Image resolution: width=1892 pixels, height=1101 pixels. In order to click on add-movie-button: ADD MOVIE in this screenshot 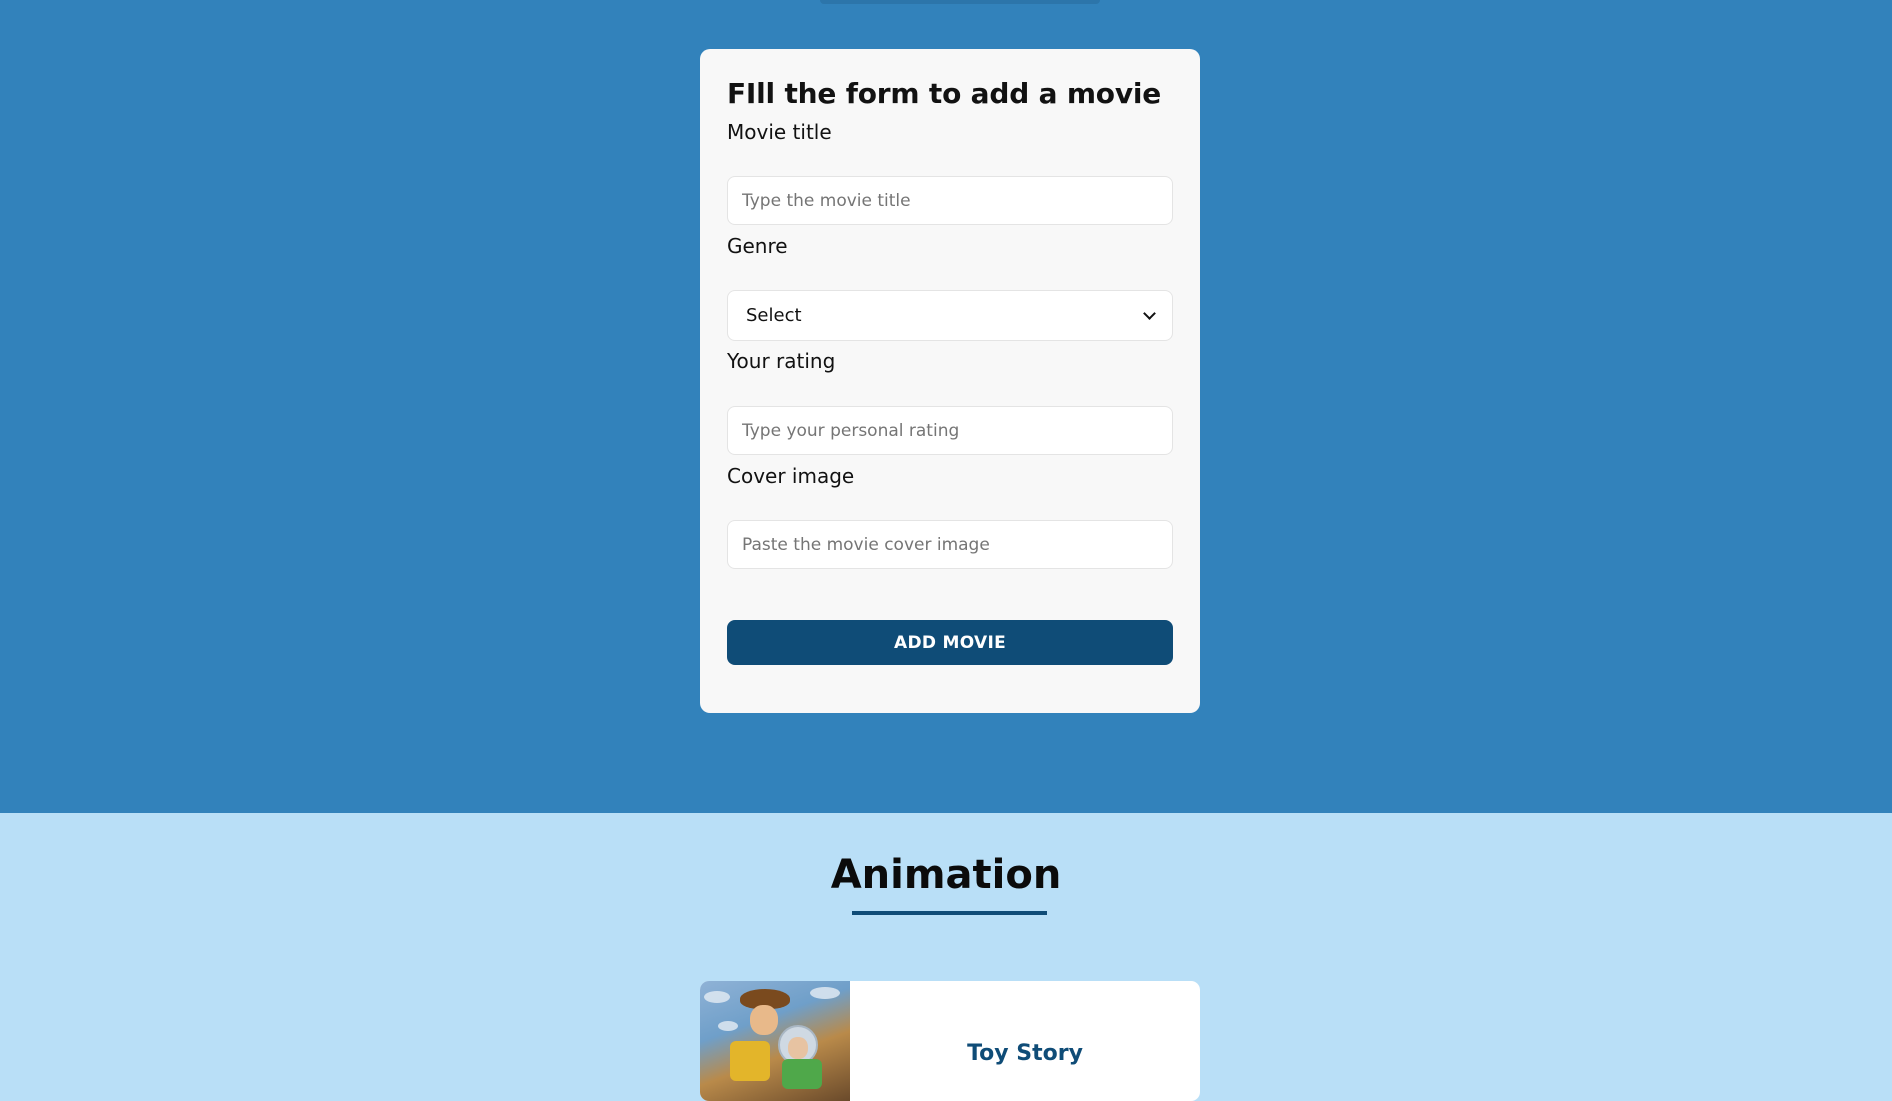, I will do `click(950, 642)`.